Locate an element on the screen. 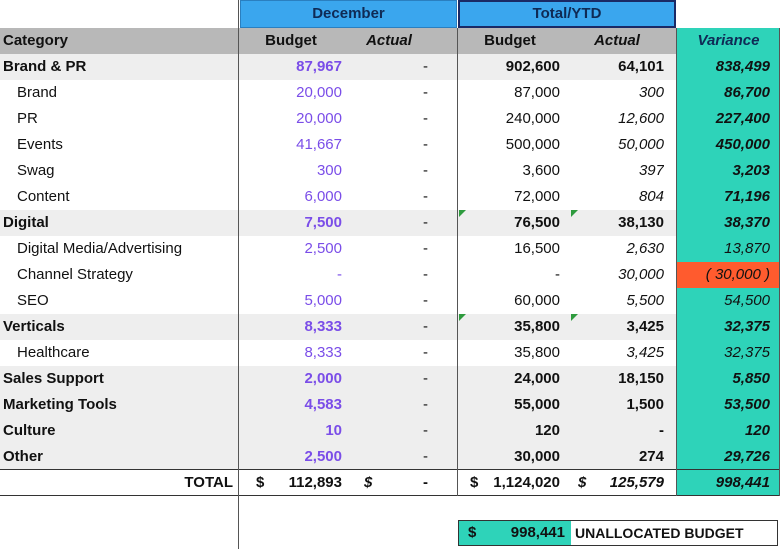 Image resolution: width=780 pixels, height=549 pixels. dec-budget-cell: 4,583 is located at coordinates (291, 405).